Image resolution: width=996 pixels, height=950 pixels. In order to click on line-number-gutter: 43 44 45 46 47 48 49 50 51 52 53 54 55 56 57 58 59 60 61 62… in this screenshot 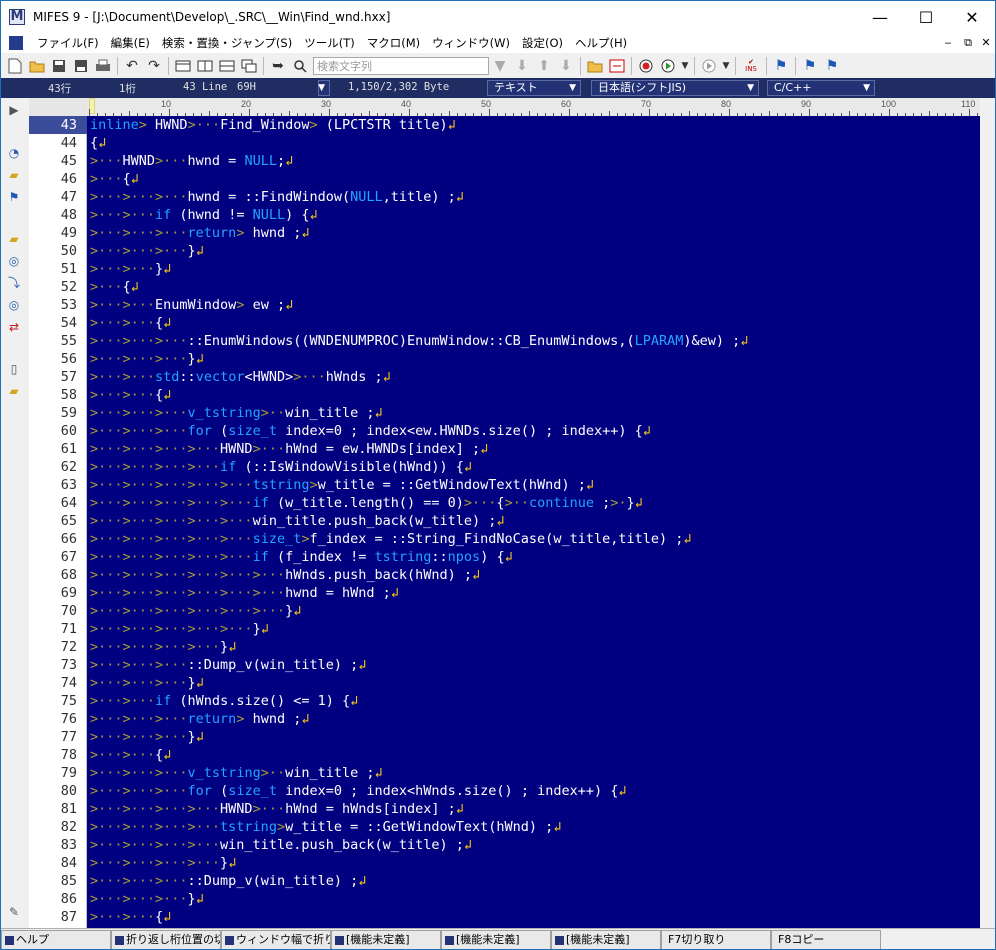, I will do `click(58, 522)`.